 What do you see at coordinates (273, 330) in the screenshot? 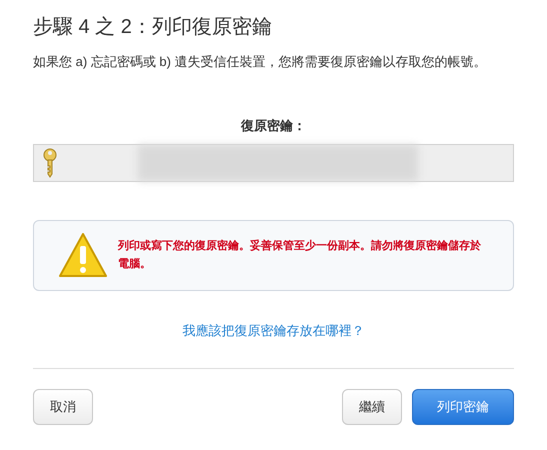
I see `help-link: 我應該把復原密鑰存放在哪裡？` at bounding box center [273, 330].